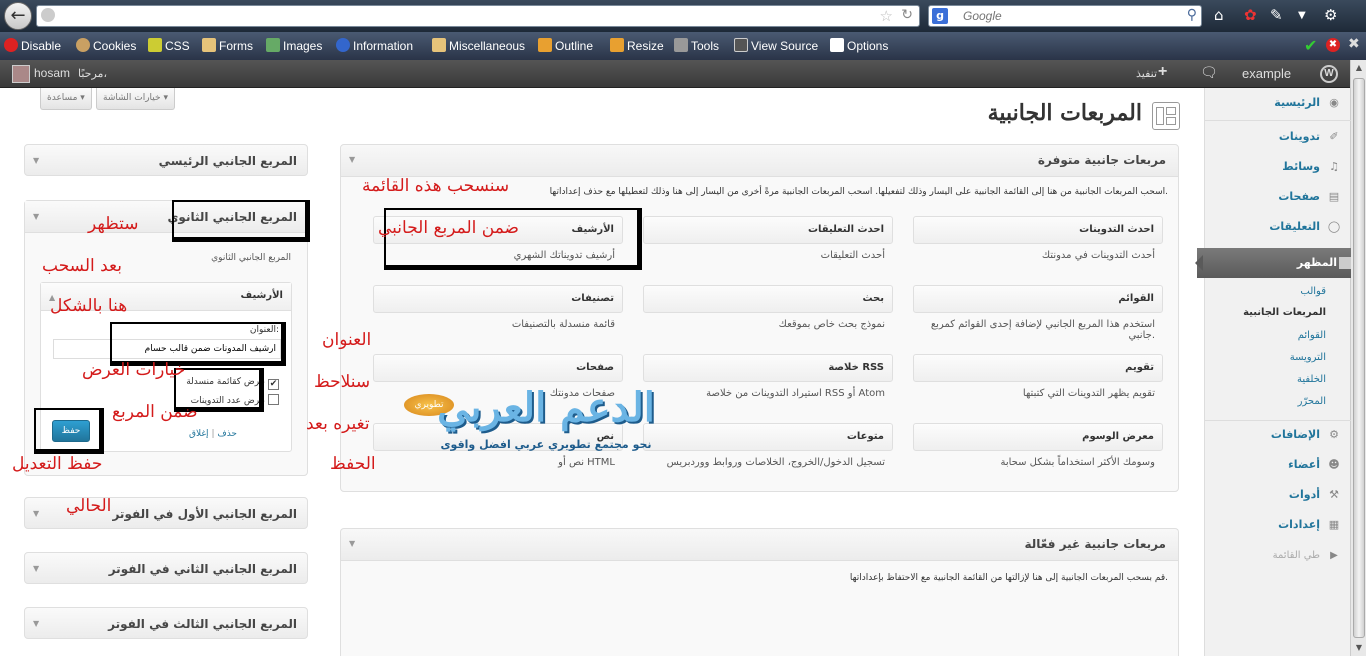 This screenshot has width=1366, height=656. What do you see at coordinates (1315, 494) in the screenshot?
I see `menu-item-tools: أدوات ⚒` at bounding box center [1315, 494].